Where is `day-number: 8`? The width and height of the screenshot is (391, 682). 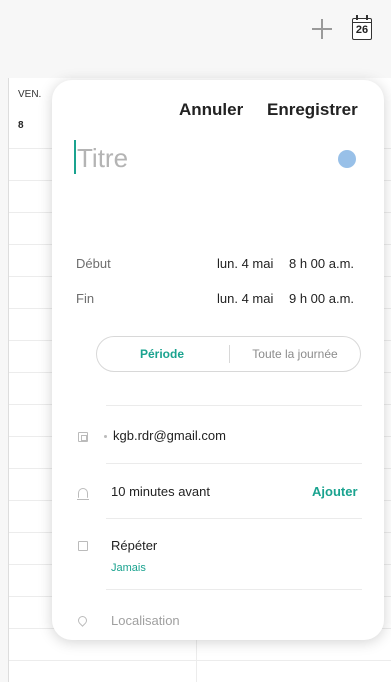 day-number: 8 is located at coordinates (21, 125).